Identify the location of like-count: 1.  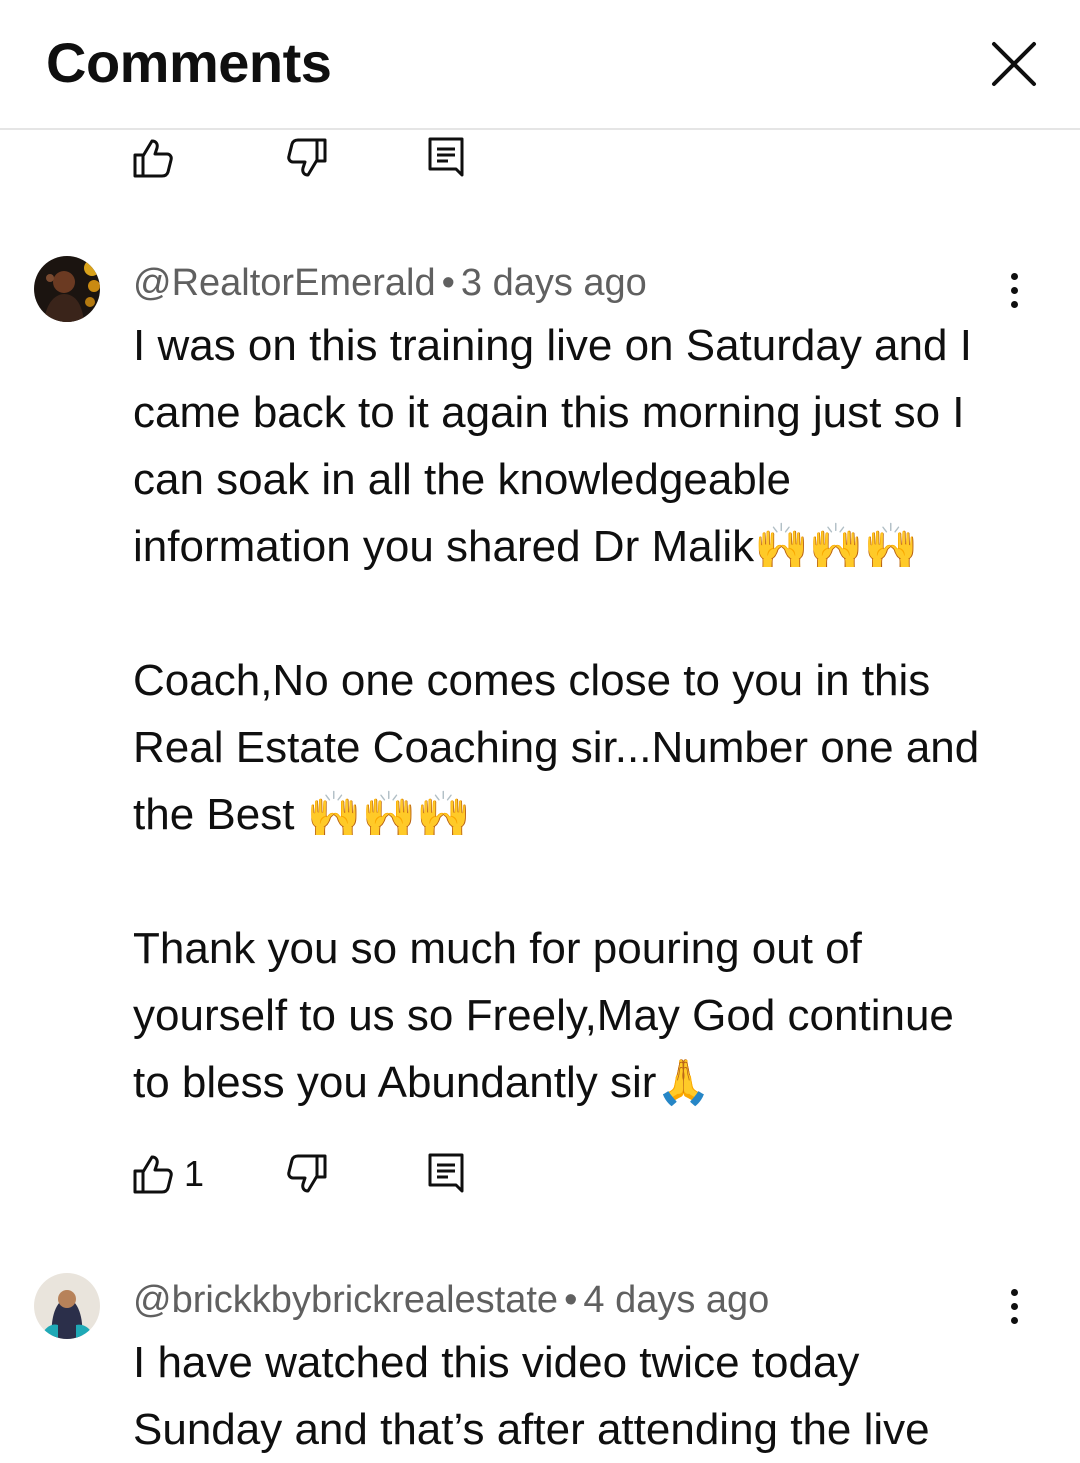
(194, 1173).